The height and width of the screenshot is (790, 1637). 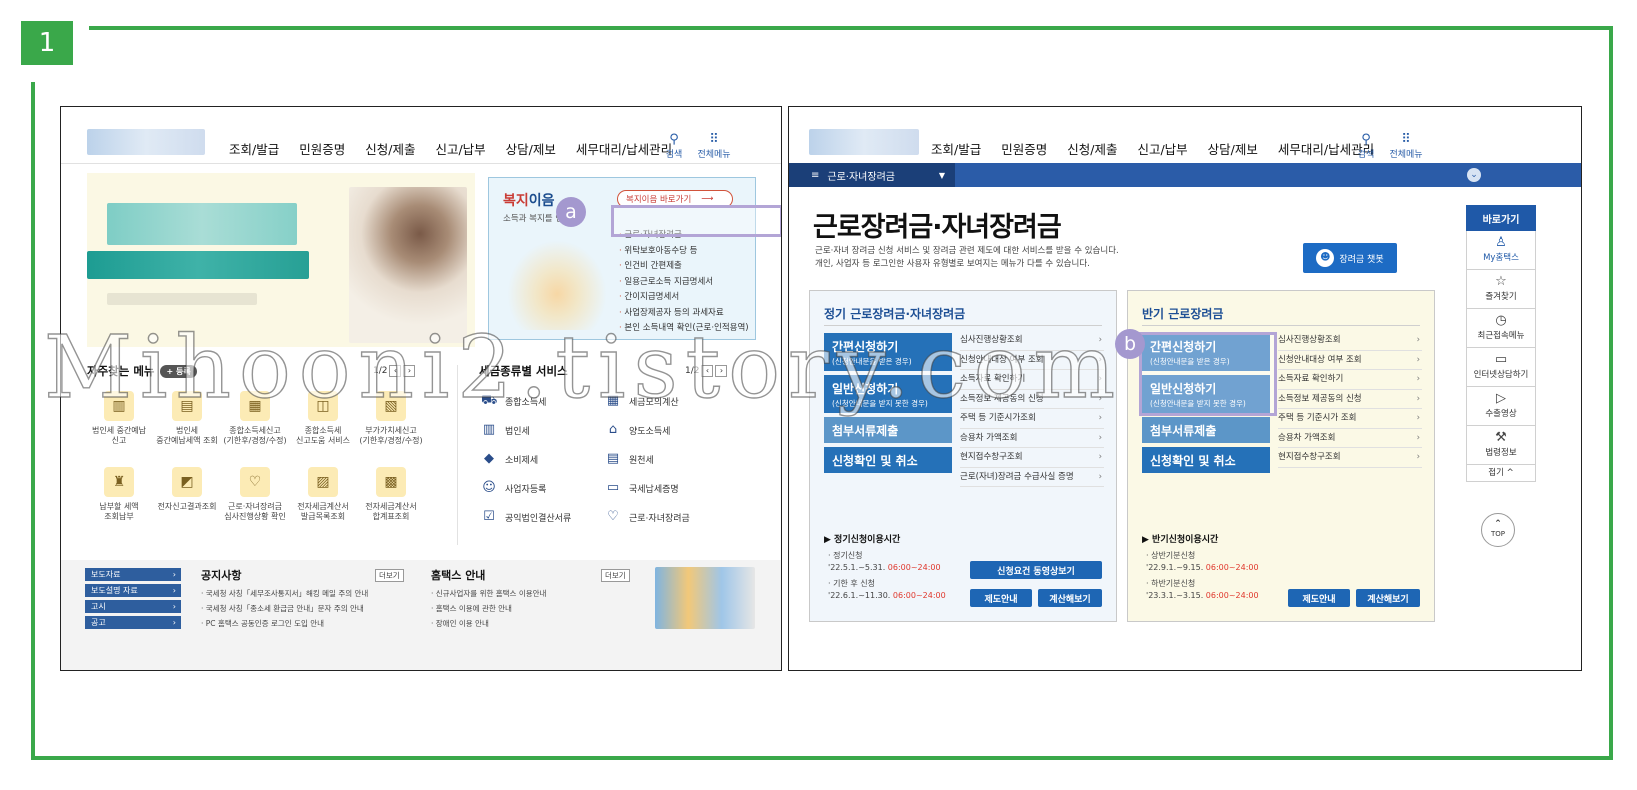 What do you see at coordinates (323, 494) in the screenshot?
I see `favorite-item: ▨ 전자세금계산서 발급목록조회` at bounding box center [323, 494].